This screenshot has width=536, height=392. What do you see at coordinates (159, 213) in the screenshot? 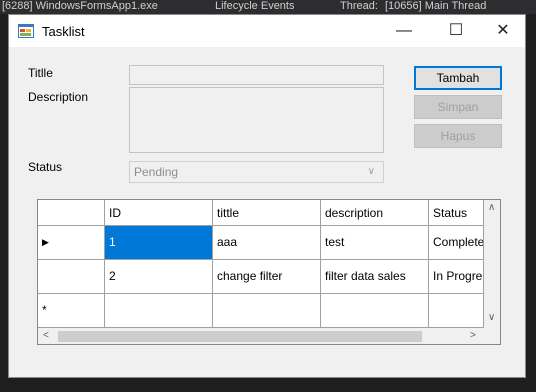
I see `column-header-id: ID` at bounding box center [159, 213].